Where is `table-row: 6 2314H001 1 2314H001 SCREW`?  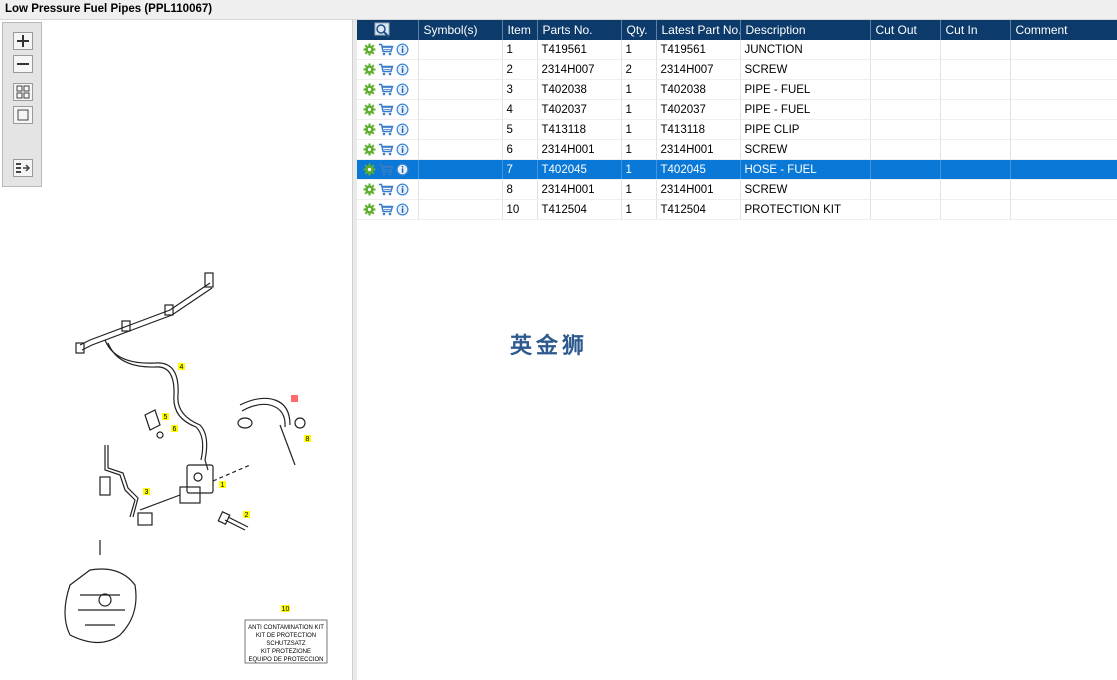
table-row: 6 2314H001 1 2314H001 SCREW is located at coordinates (737, 149).